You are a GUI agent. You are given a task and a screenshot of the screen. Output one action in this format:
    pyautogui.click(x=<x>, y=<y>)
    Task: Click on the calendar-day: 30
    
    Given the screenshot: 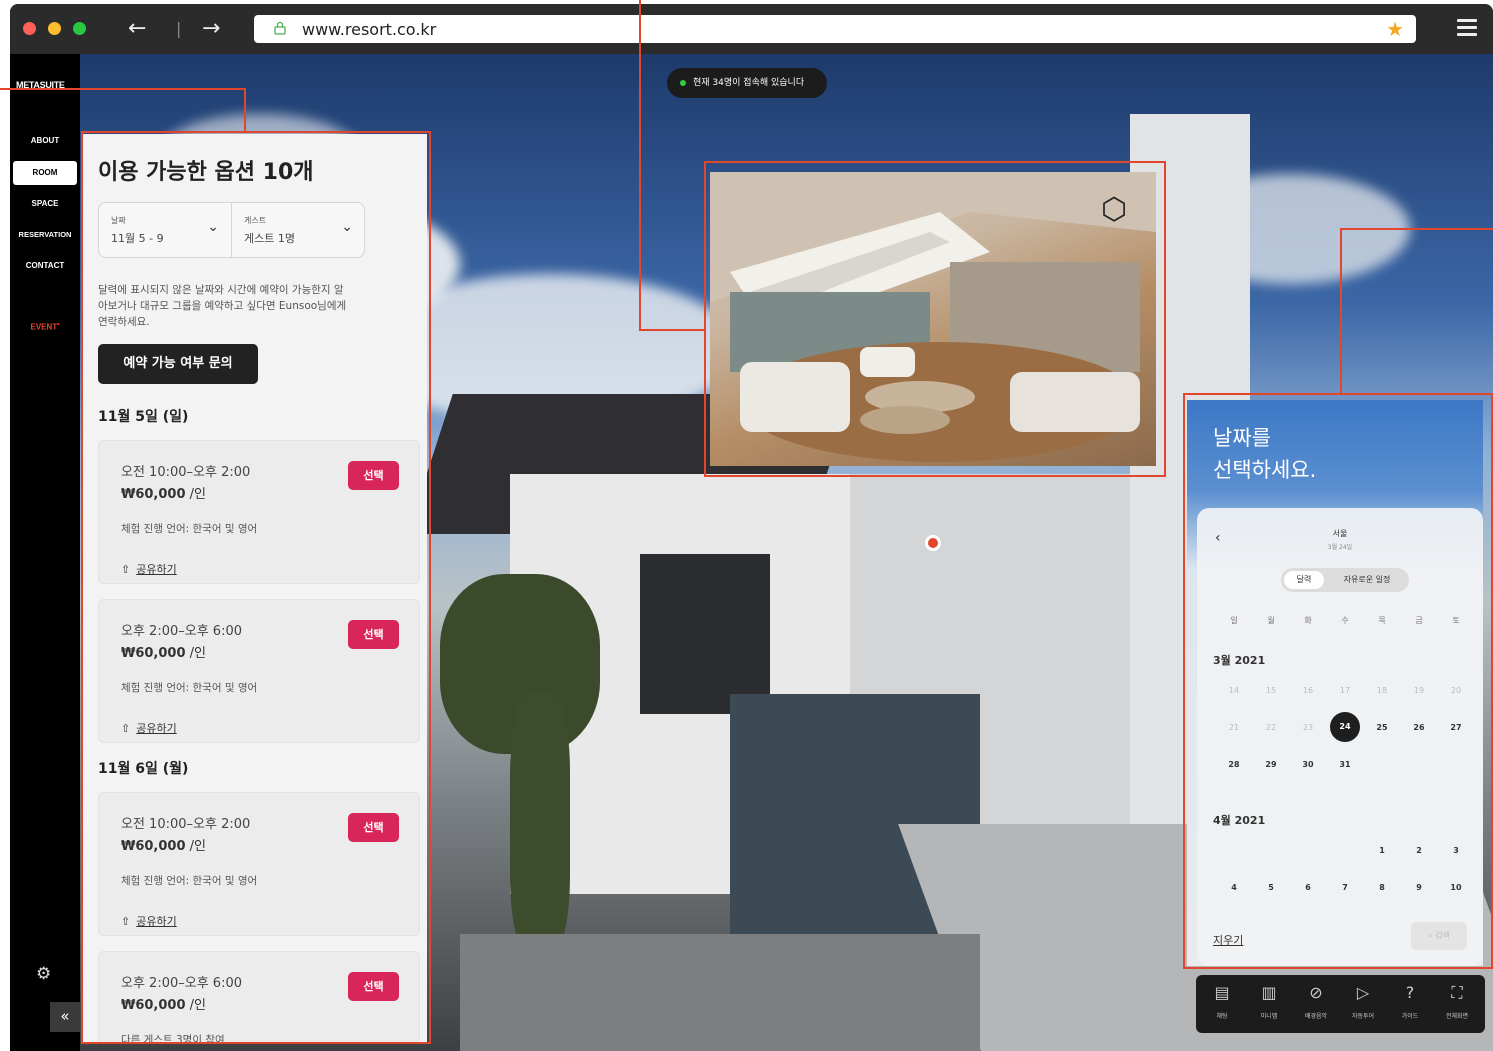 What is the action you would take?
    pyautogui.click(x=1308, y=764)
    